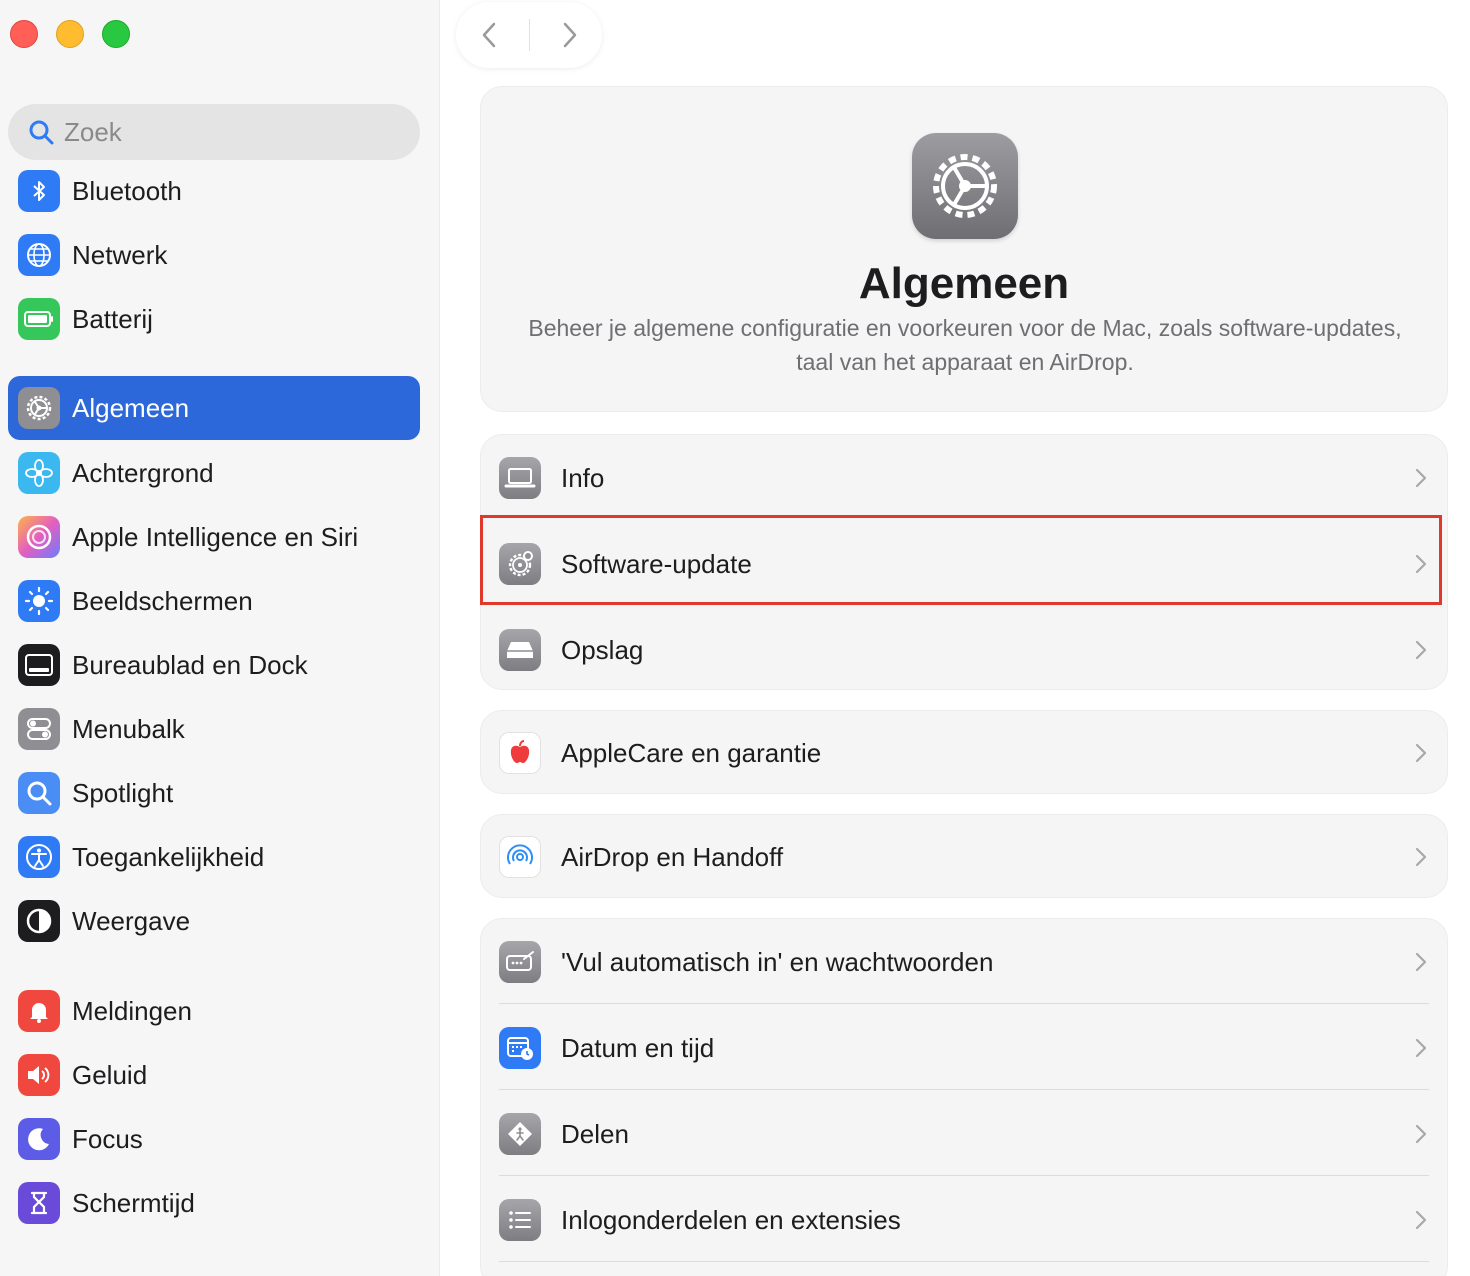 The width and height of the screenshot is (1470, 1276). Describe the element at coordinates (214, 319) in the screenshot. I see `sidebar-item-batterij: Batterij` at that location.